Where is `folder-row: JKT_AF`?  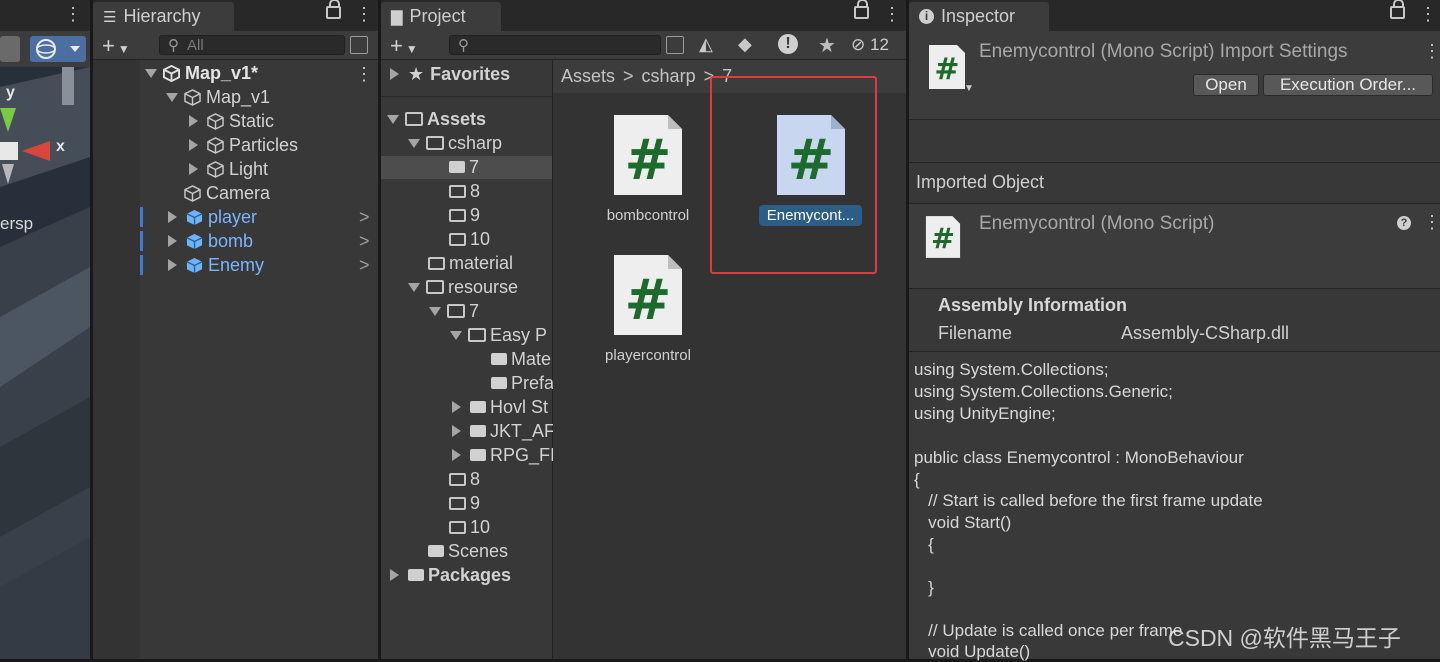 folder-row: JKT_AF is located at coordinates (502, 431).